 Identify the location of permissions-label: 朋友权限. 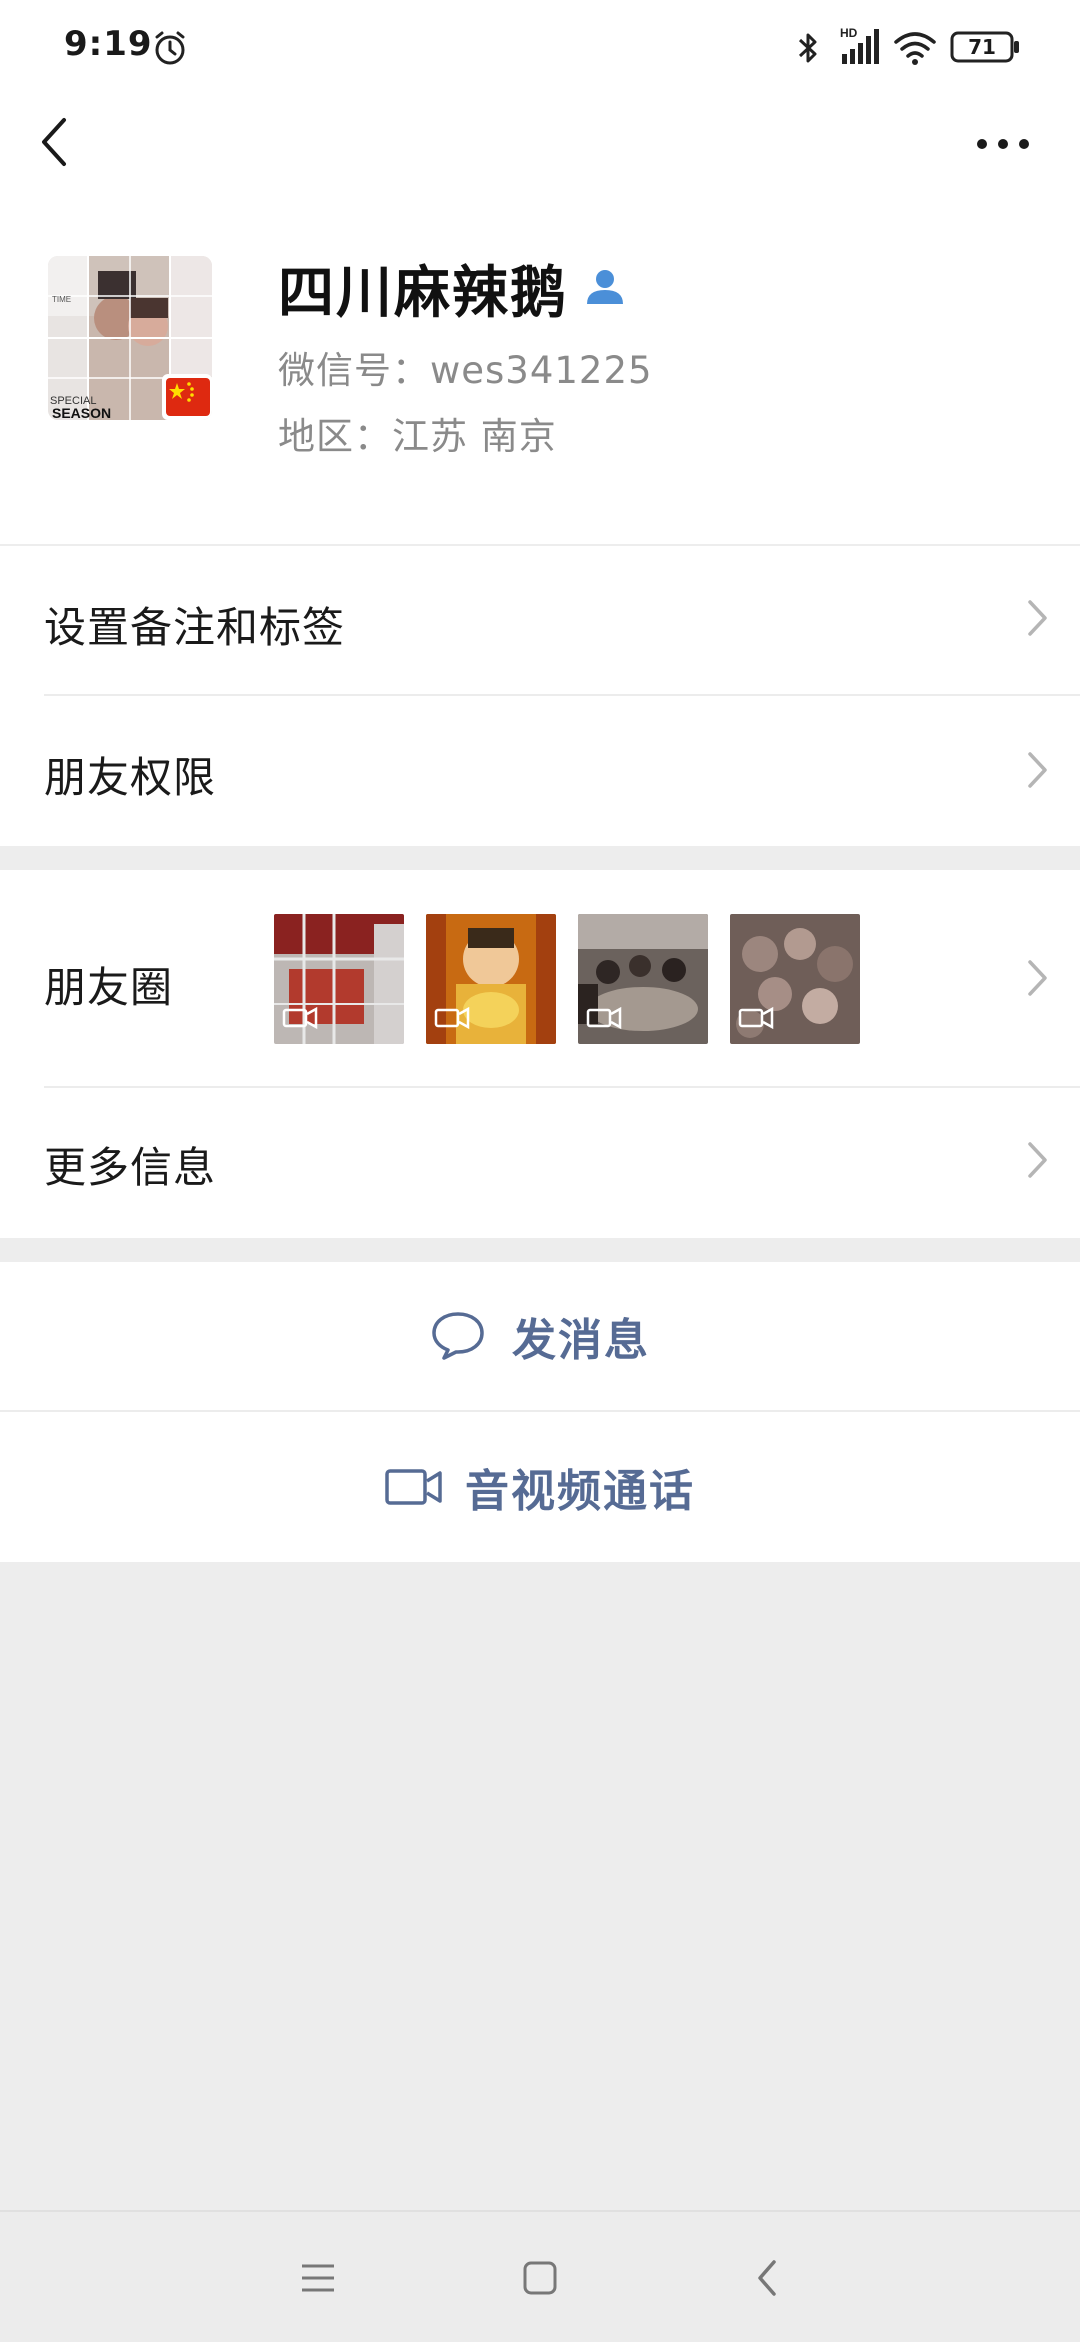
(130, 777).